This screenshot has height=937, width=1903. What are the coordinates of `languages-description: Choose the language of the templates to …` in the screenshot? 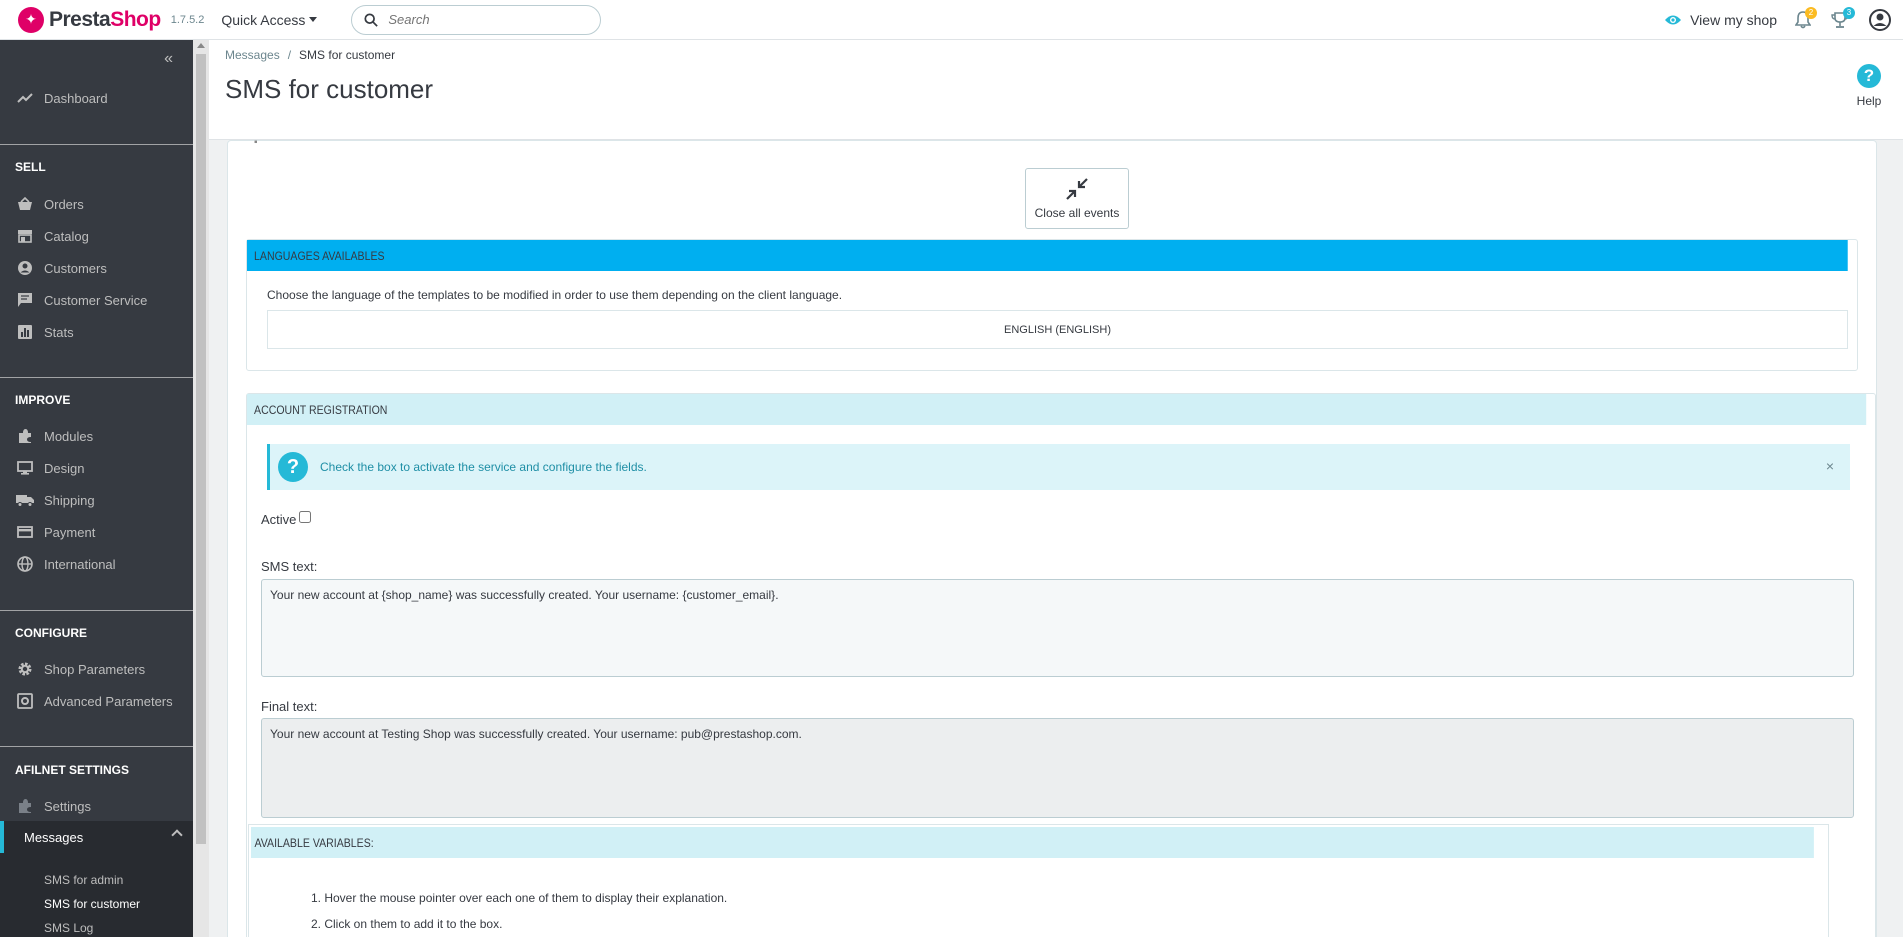 It's located at (555, 295).